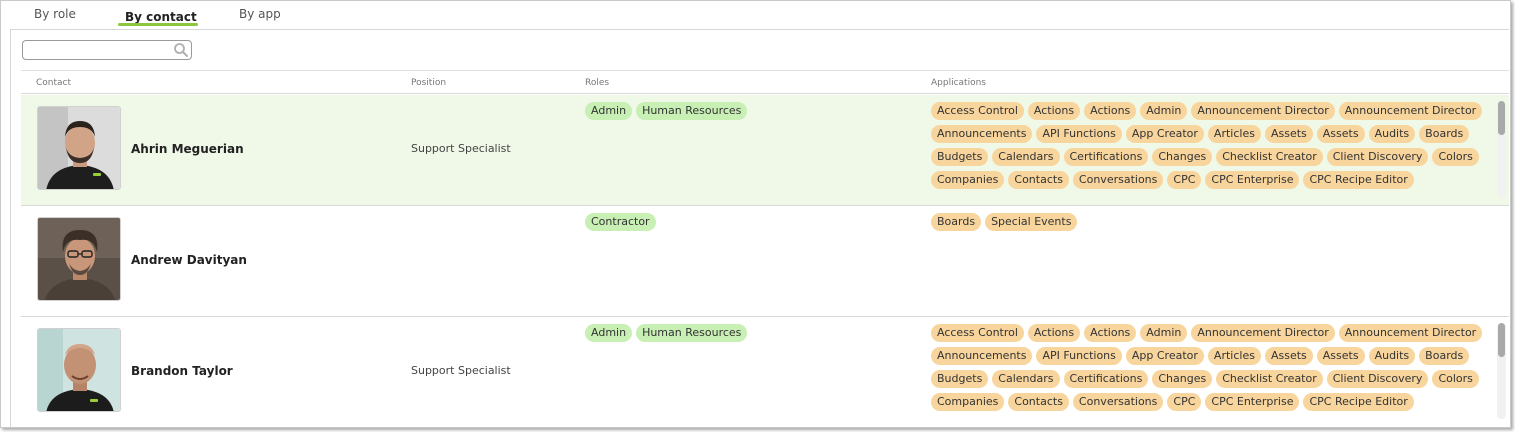 The height and width of the screenshot is (432, 1515). I want to click on header-applications: Applications, so click(958, 83).